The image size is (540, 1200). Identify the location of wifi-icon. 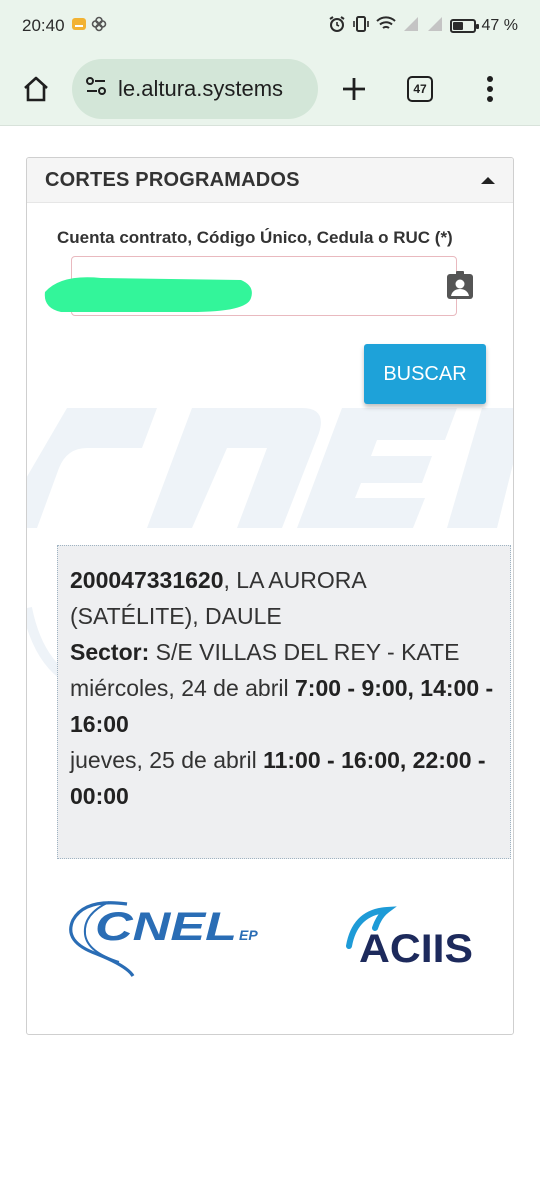
(385, 26).